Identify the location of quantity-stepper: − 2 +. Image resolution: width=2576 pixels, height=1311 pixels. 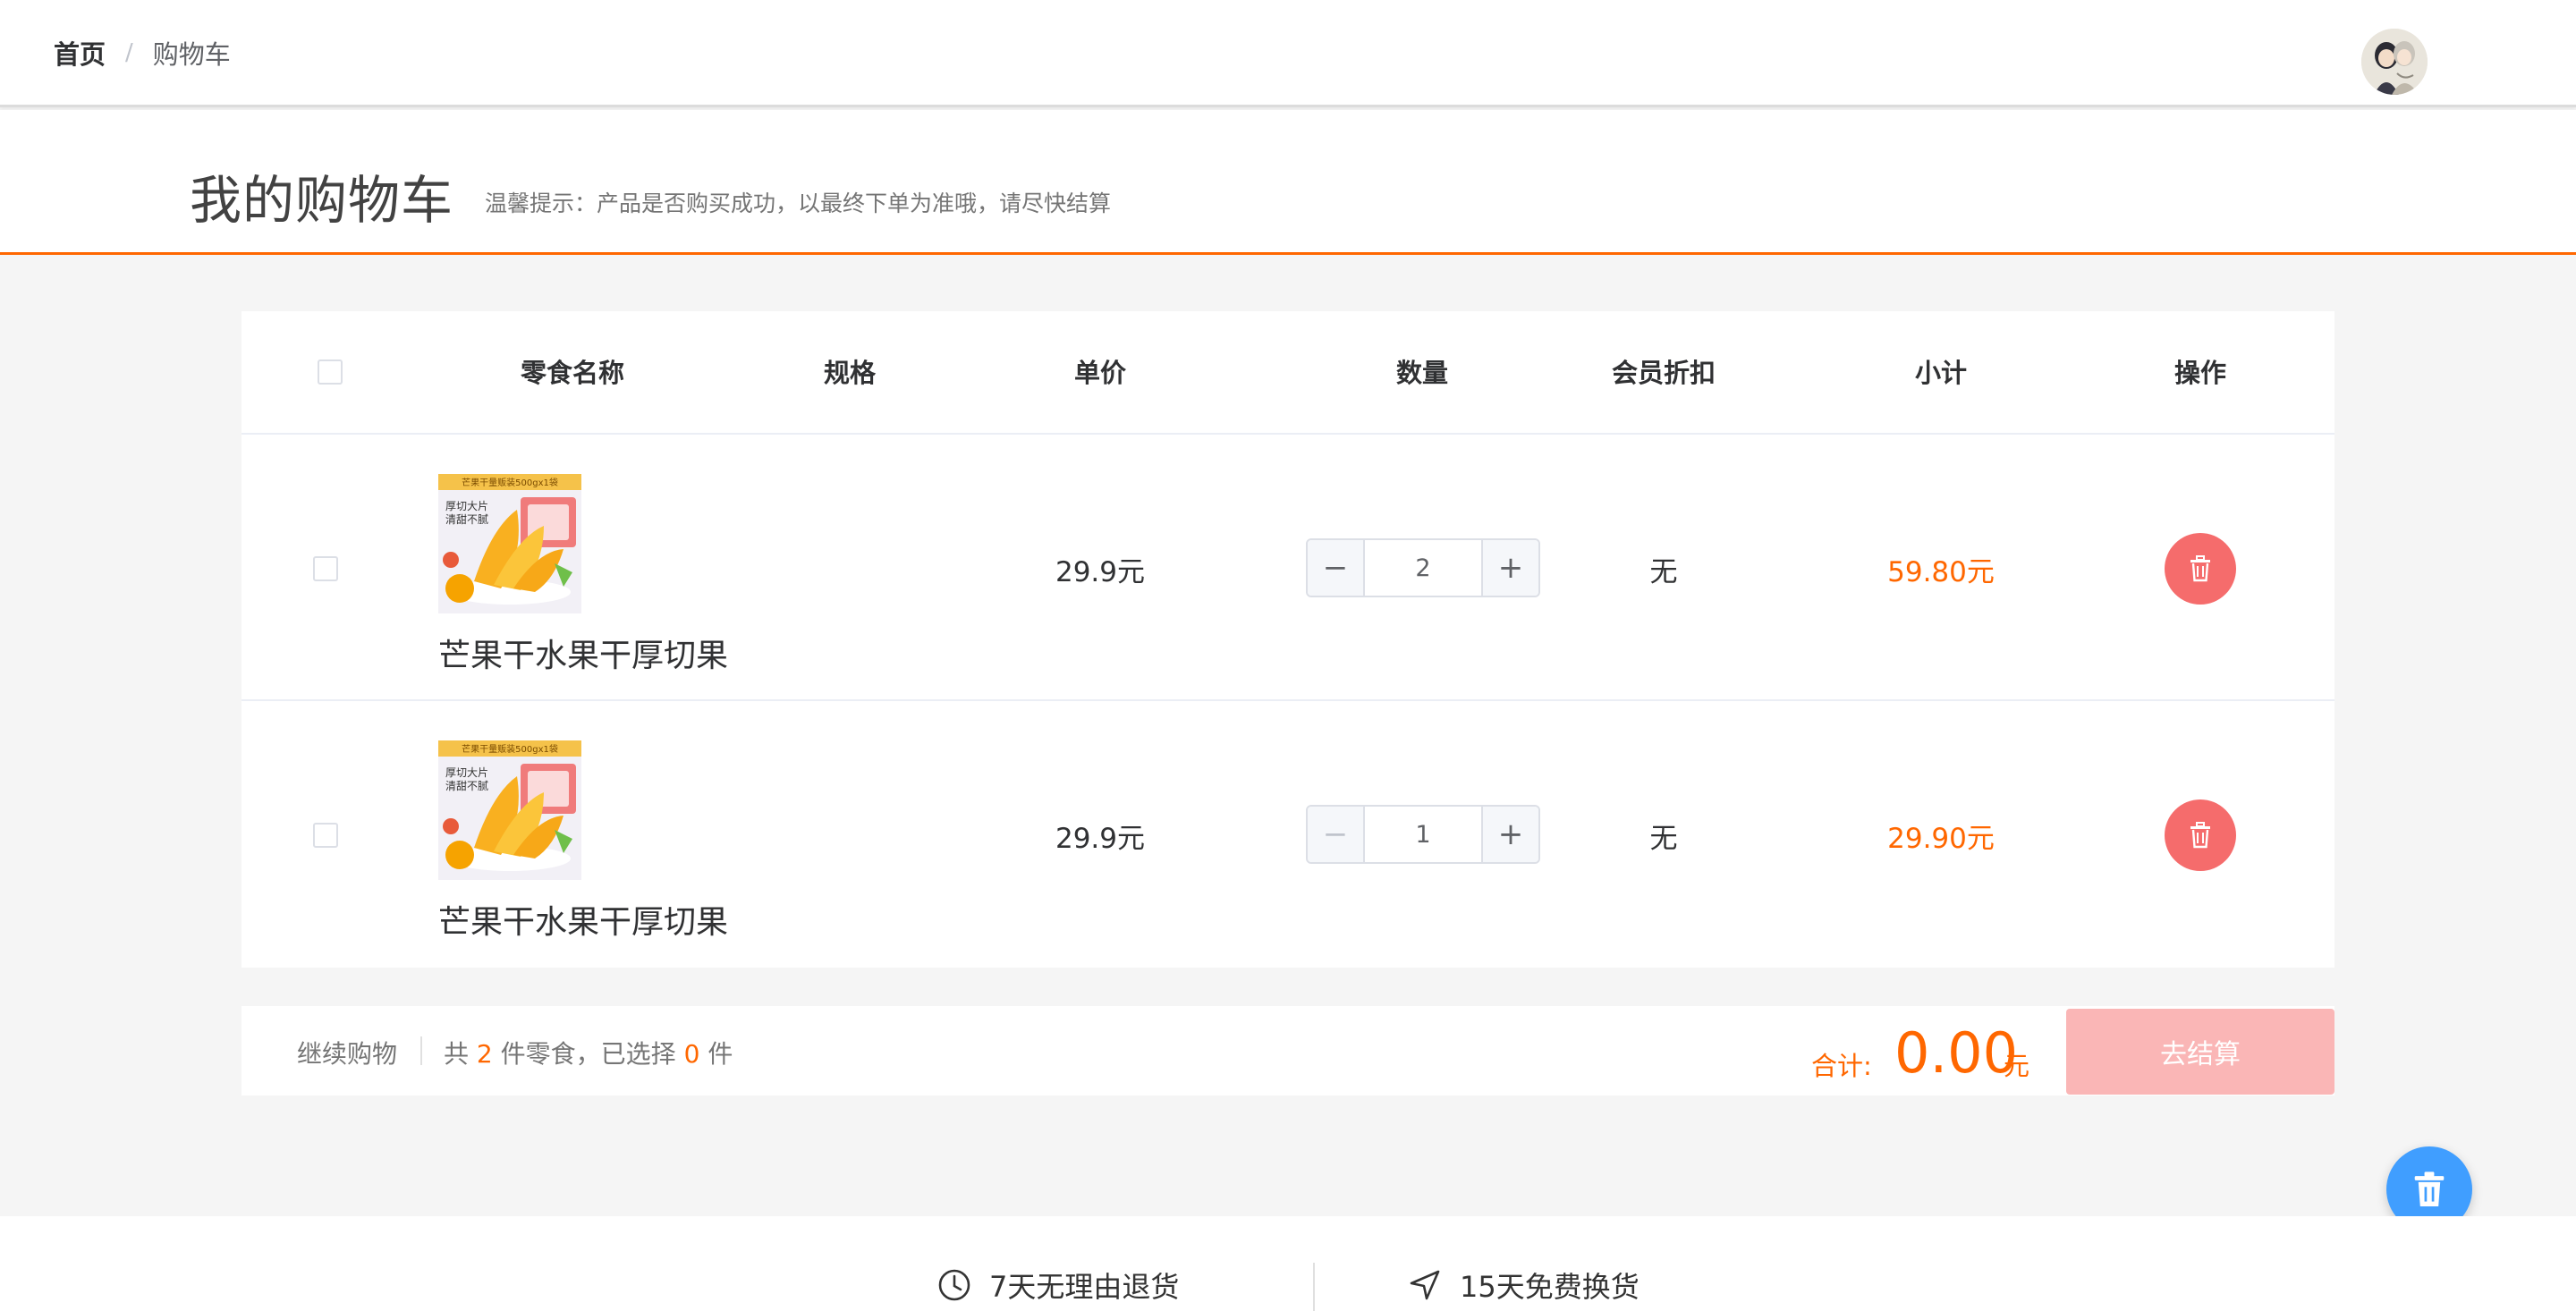
(1423, 567).